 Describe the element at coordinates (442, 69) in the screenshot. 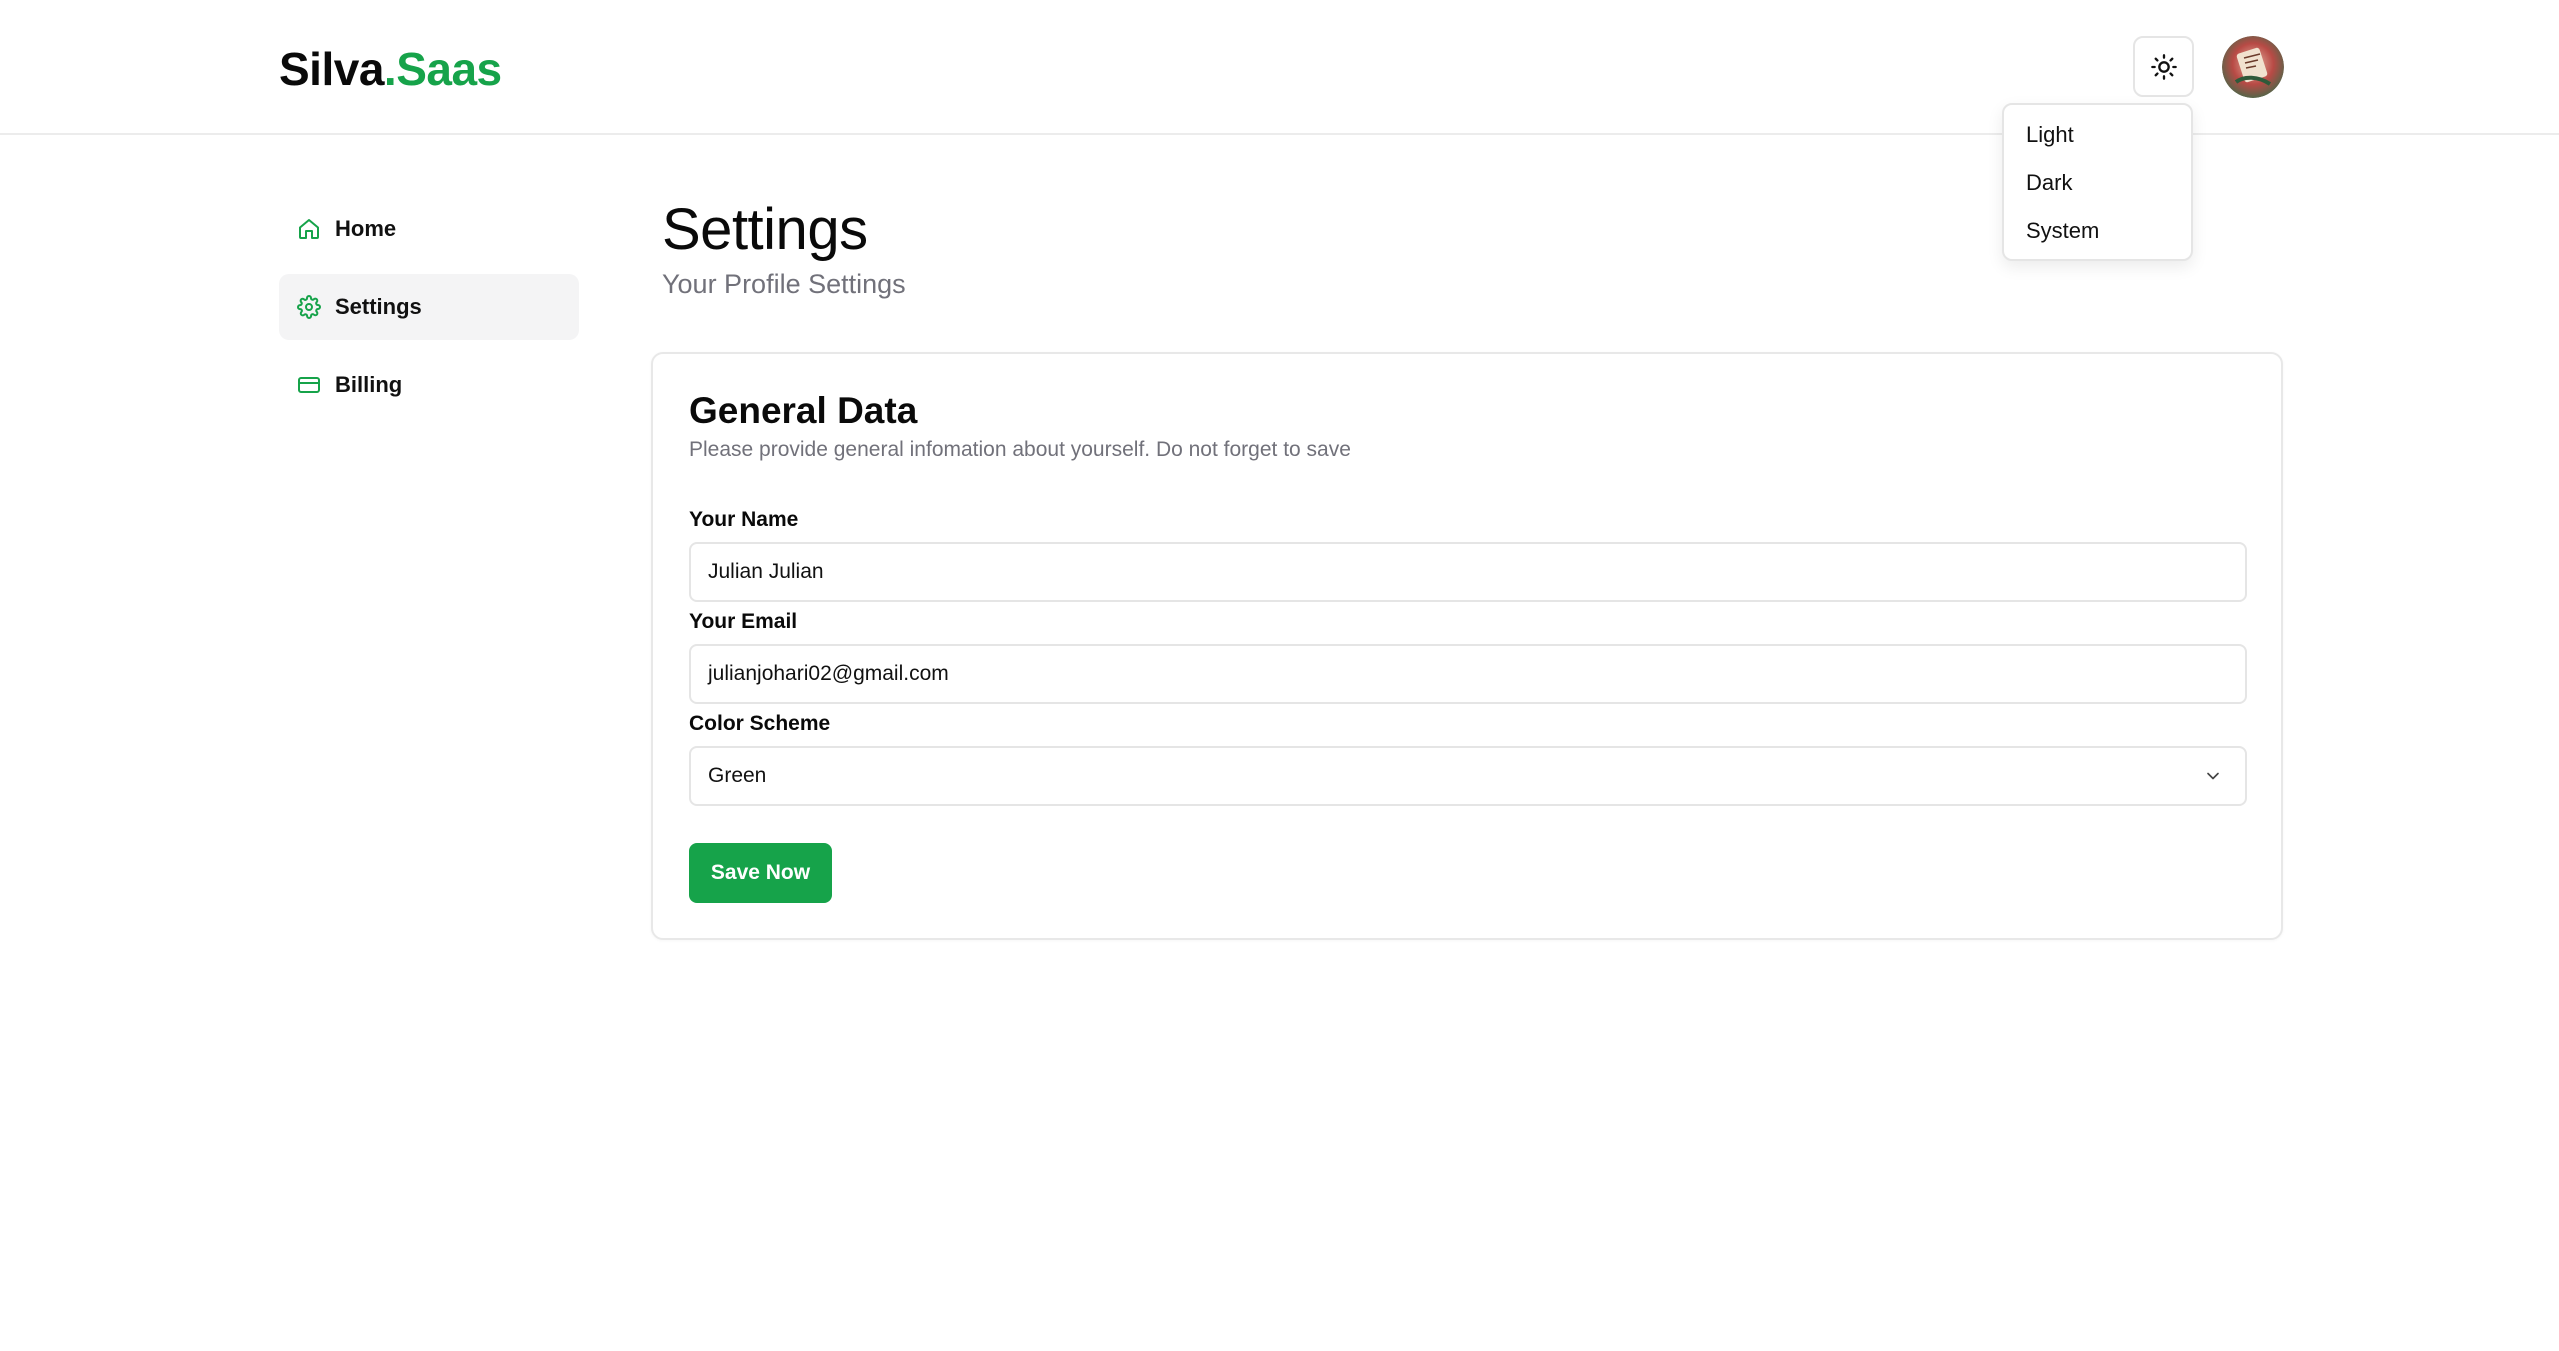

I see `logo-accent-text: .Saas` at that location.